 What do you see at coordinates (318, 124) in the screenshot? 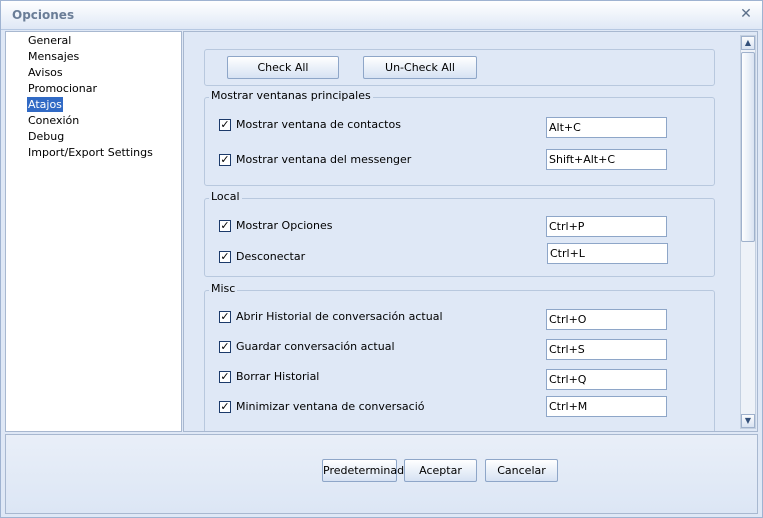
I see `row-label: Mostrar ventana de contactos` at bounding box center [318, 124].